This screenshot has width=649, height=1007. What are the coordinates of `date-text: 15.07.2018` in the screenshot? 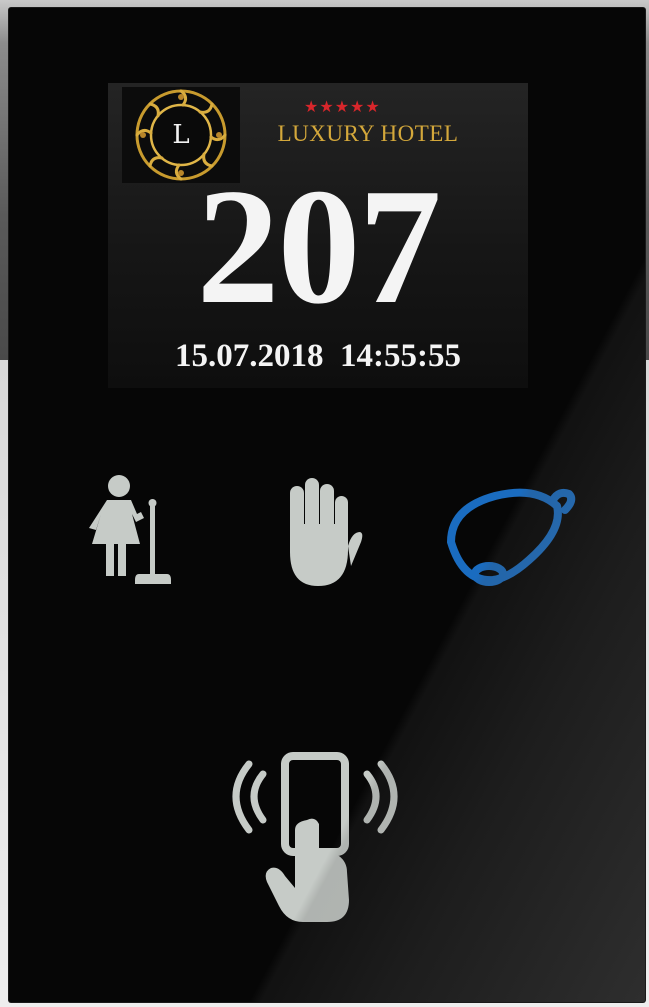 It's located at (249, 356).